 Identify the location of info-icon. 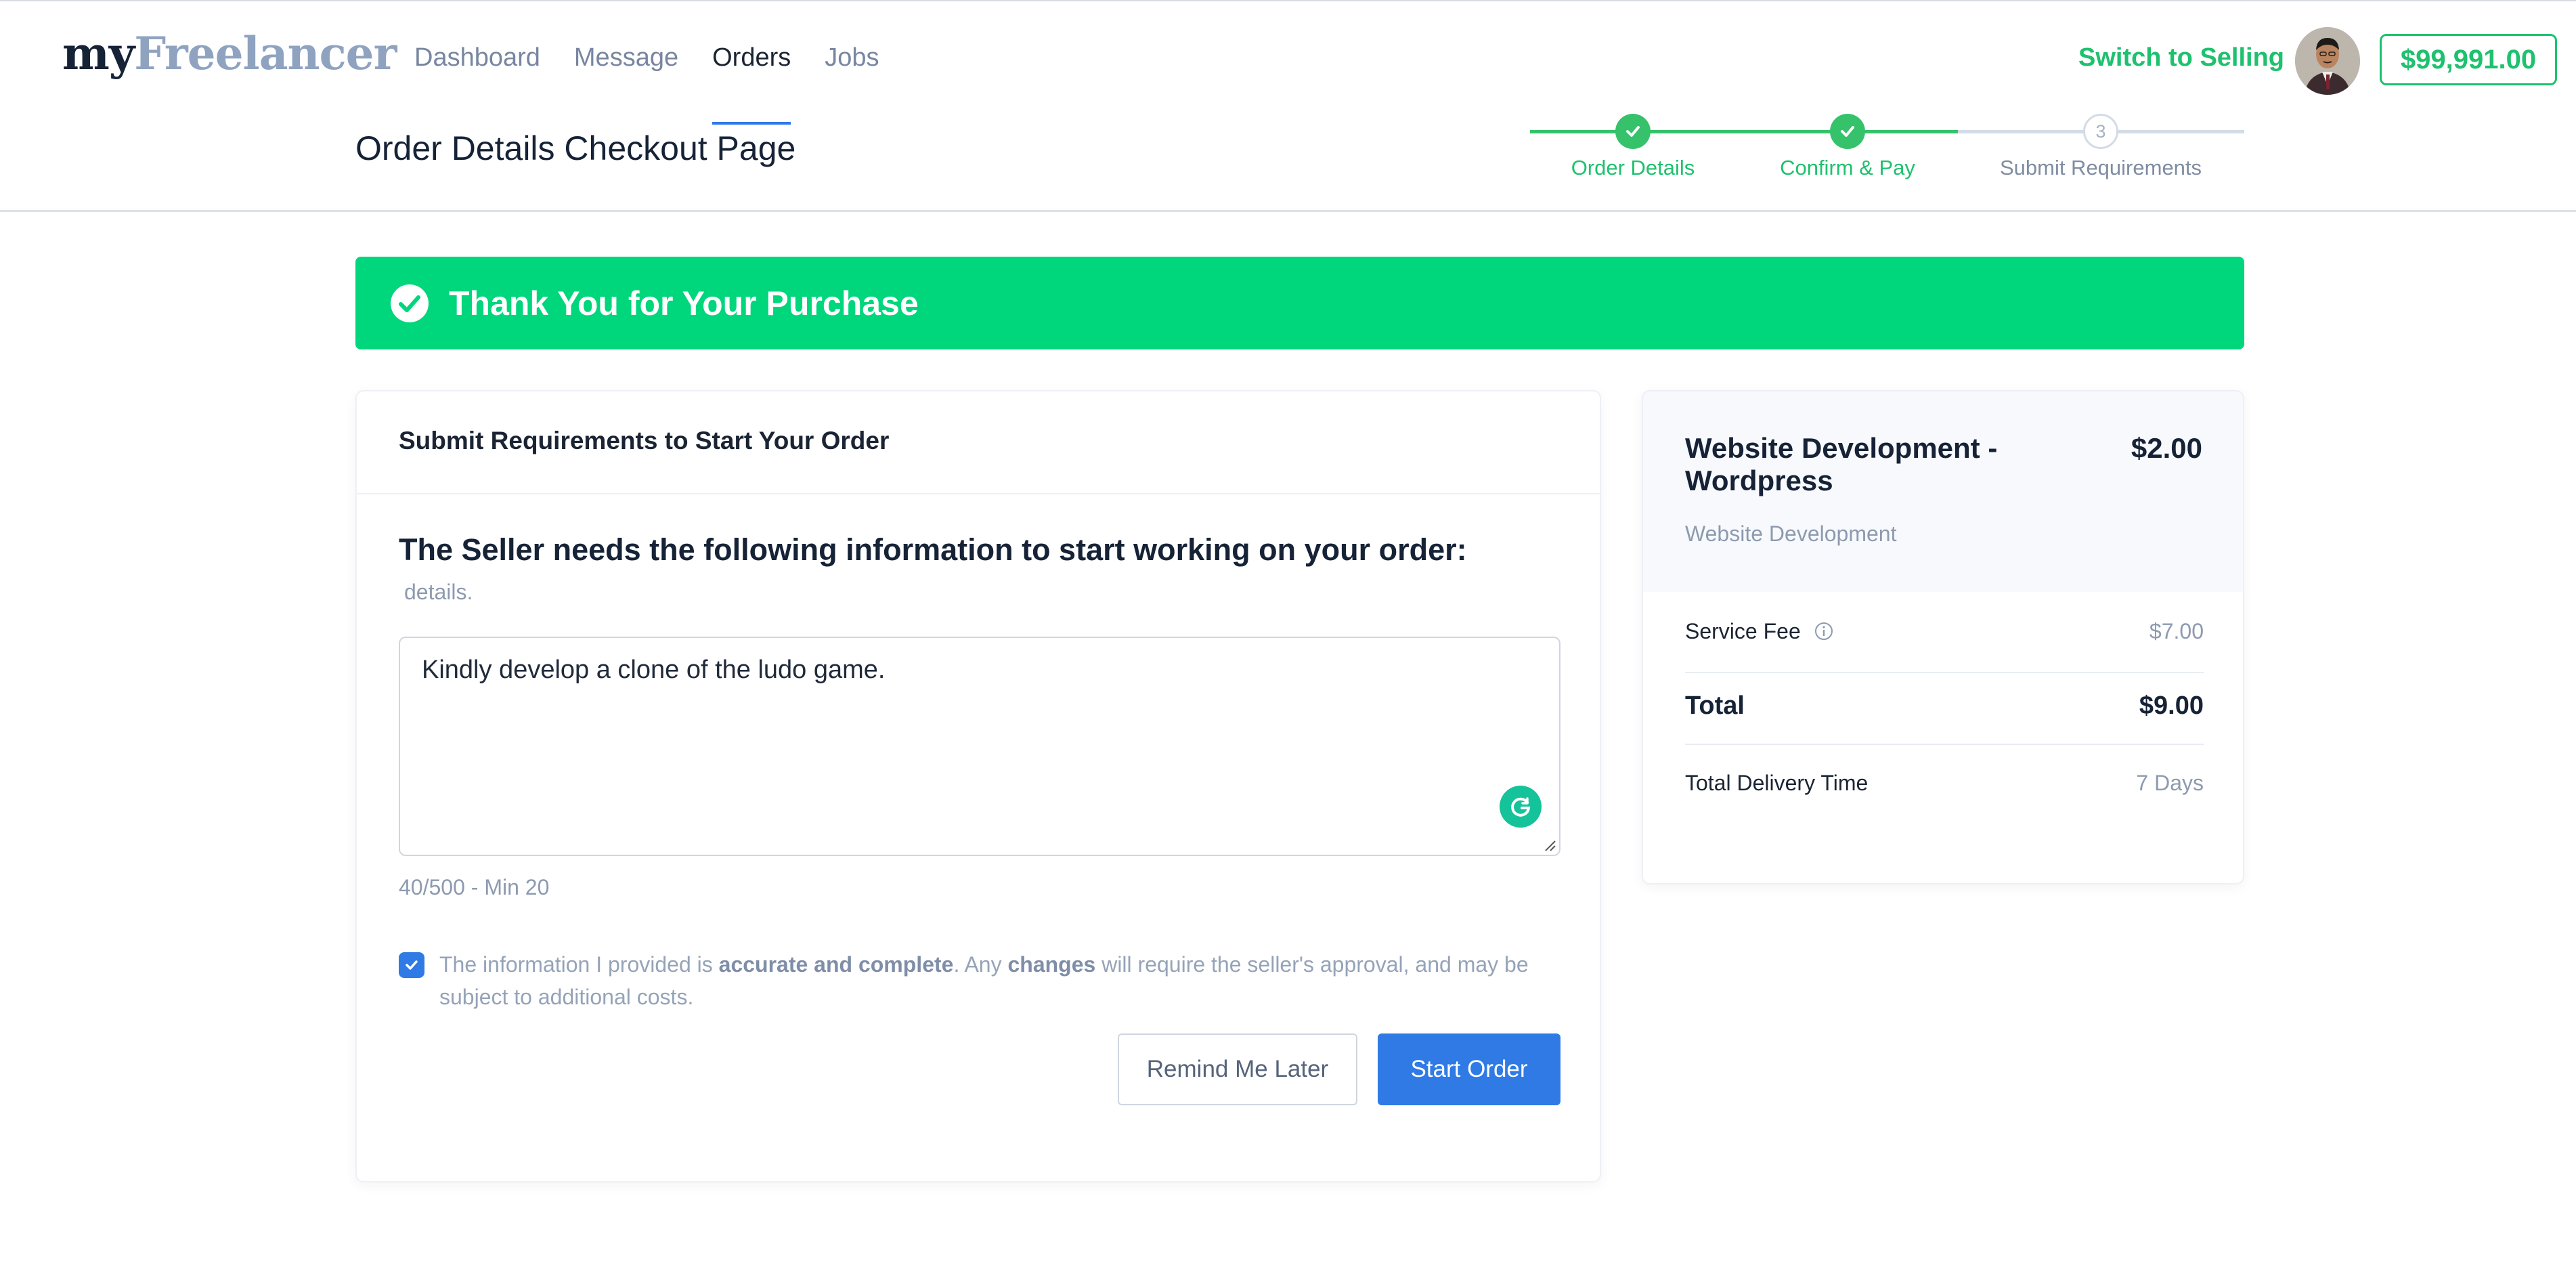
(1824, 631).